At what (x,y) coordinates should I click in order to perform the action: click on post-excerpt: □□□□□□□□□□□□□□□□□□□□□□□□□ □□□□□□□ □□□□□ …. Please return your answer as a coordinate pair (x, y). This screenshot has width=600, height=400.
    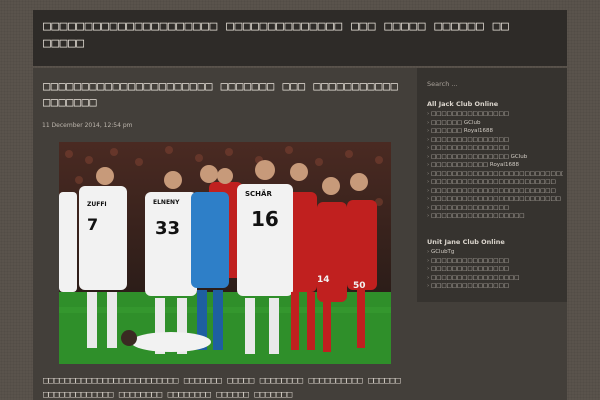
    Looking at the image, I should click on (222, 388).